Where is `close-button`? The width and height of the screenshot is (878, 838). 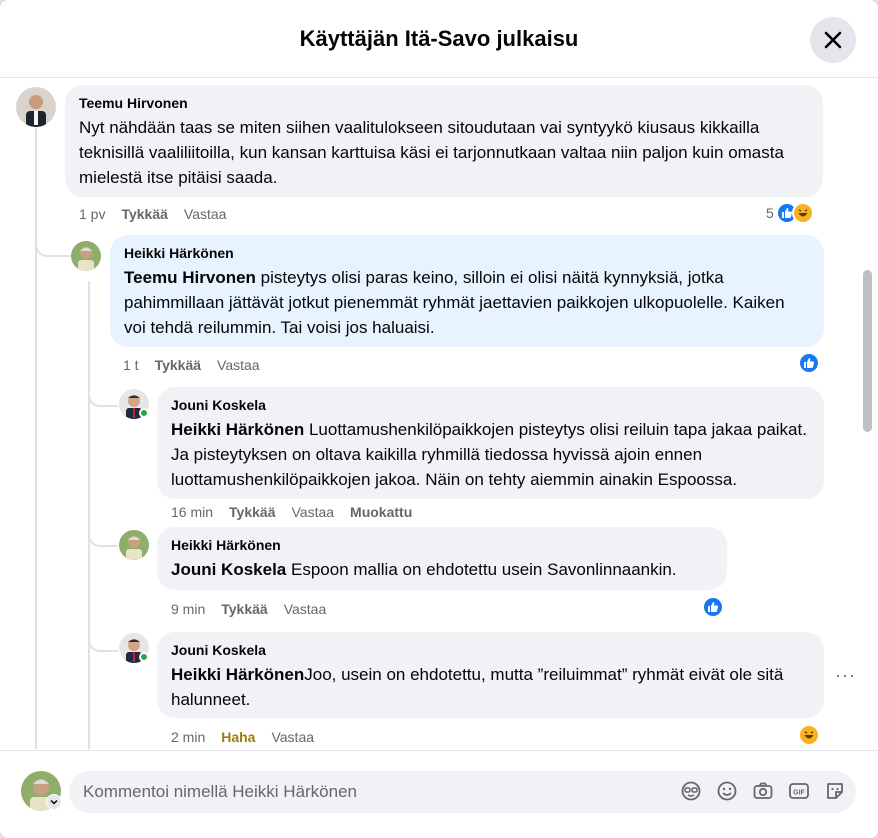 close-button is located at coordinates (833, 40).